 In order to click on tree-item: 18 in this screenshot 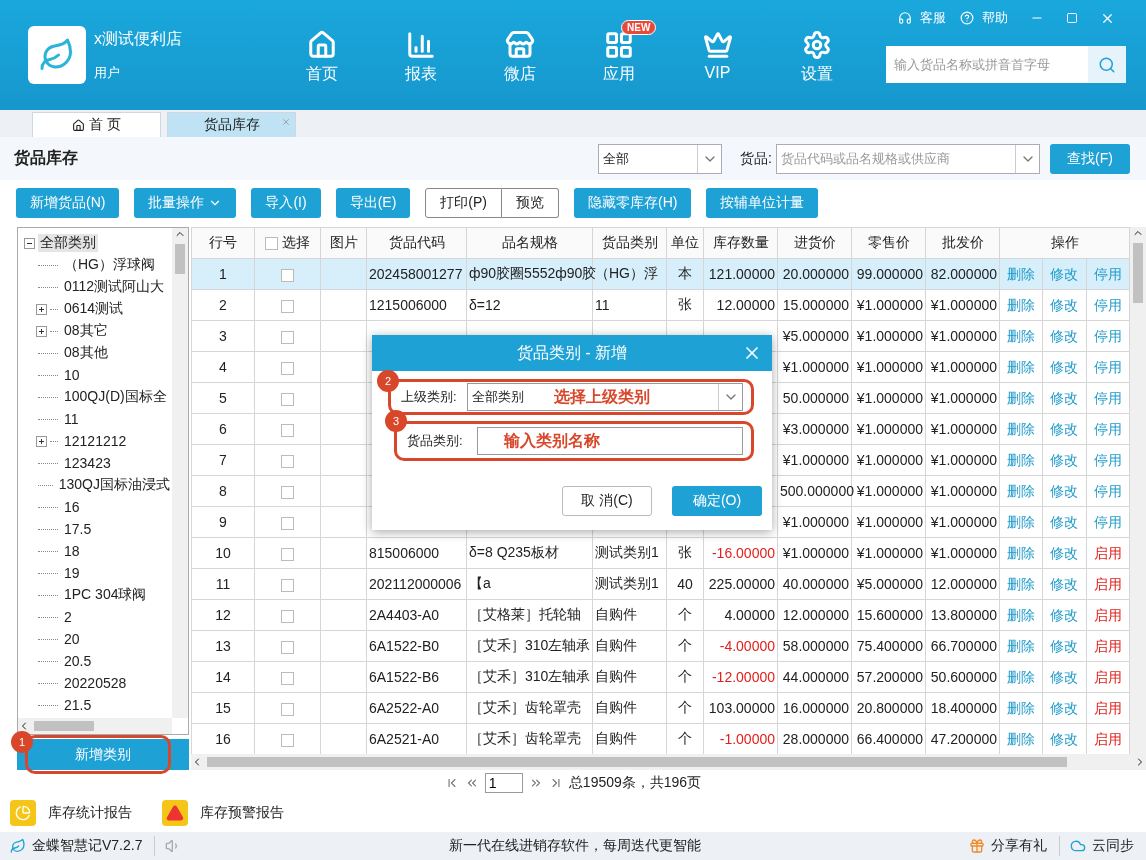, I will do `click(72, 551)`.